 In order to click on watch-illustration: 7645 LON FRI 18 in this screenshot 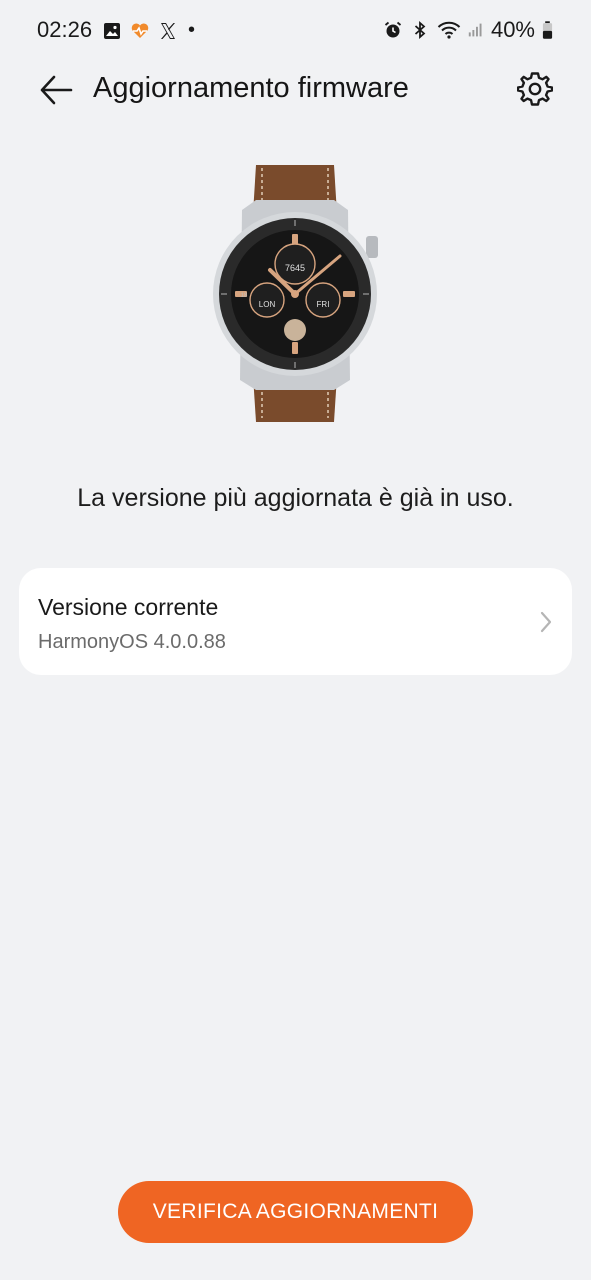, I will do `click(295, 293)`.